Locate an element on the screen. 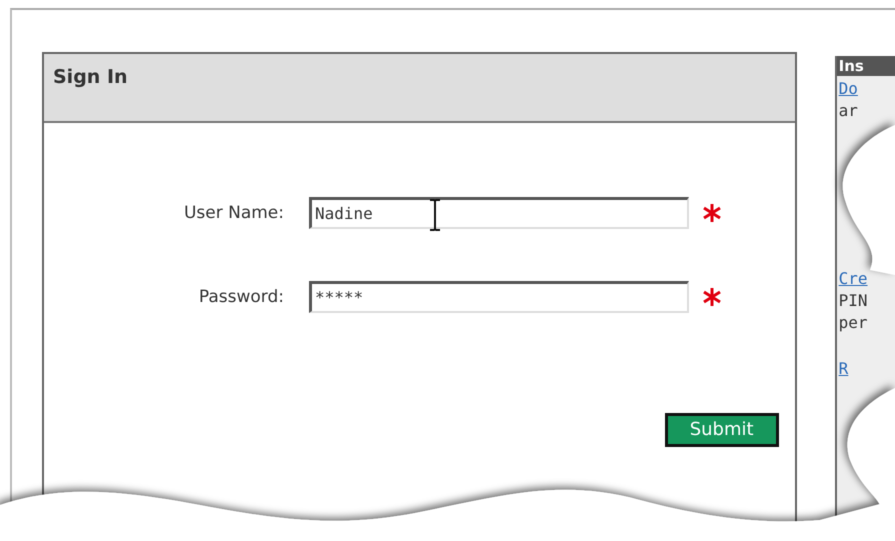 The height and width of the screenshot is (541, 895). input-field: Nadine is located at coordinates (499, 213).